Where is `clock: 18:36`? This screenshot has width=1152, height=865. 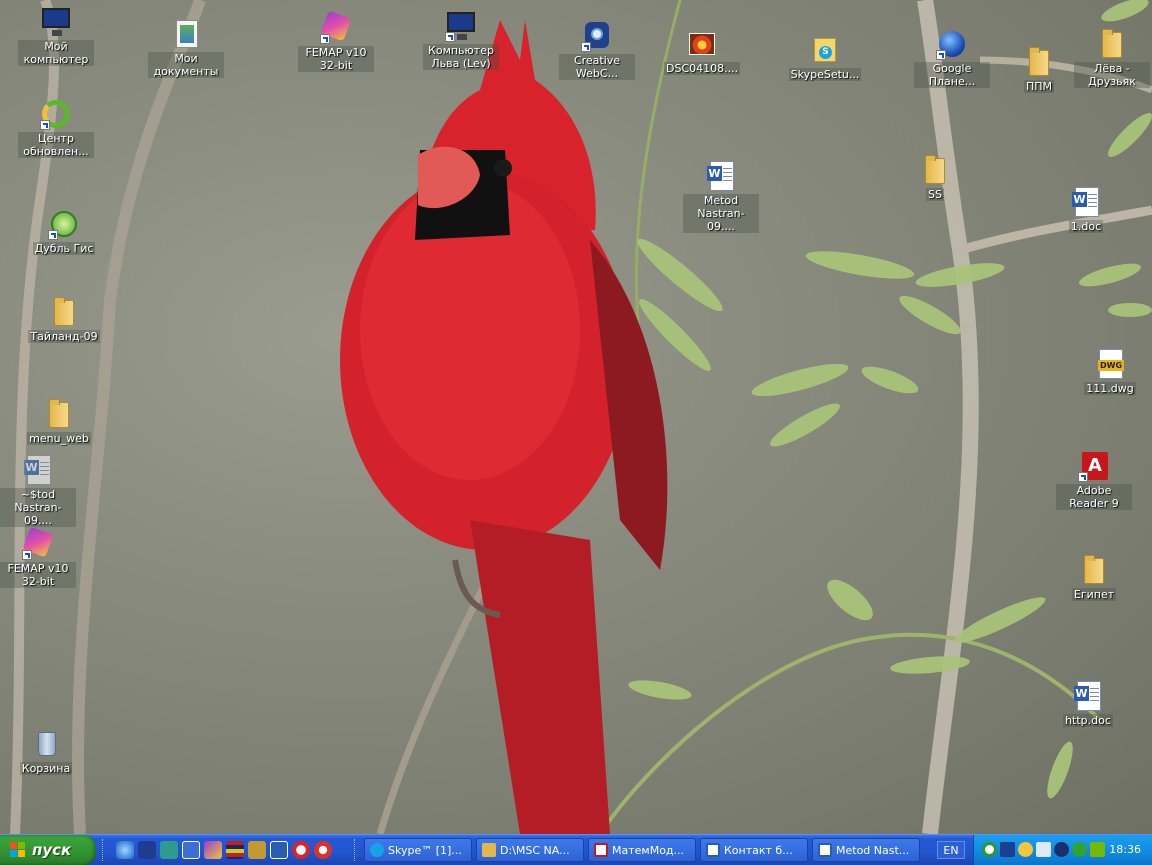
clock: 18:36 is located at coordinates (1125, 850).